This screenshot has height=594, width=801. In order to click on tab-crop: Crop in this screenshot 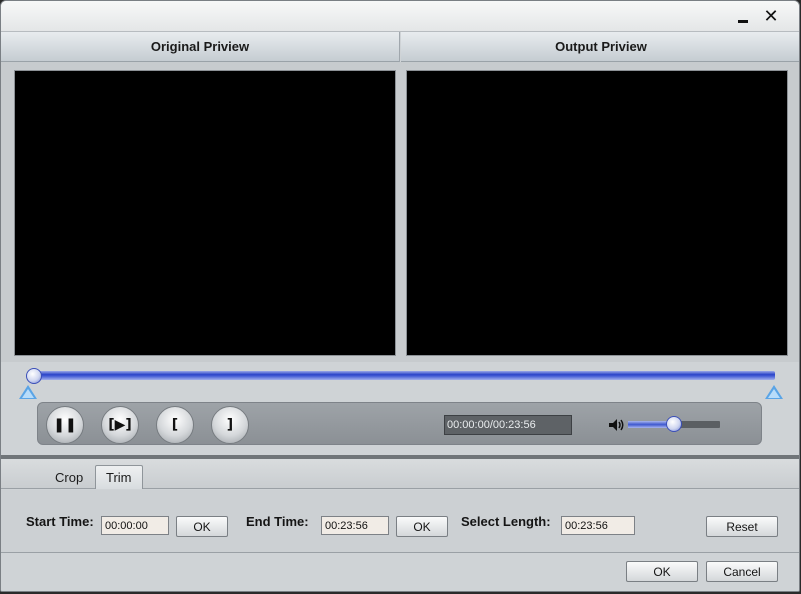, I will do `click(69, 477)`.